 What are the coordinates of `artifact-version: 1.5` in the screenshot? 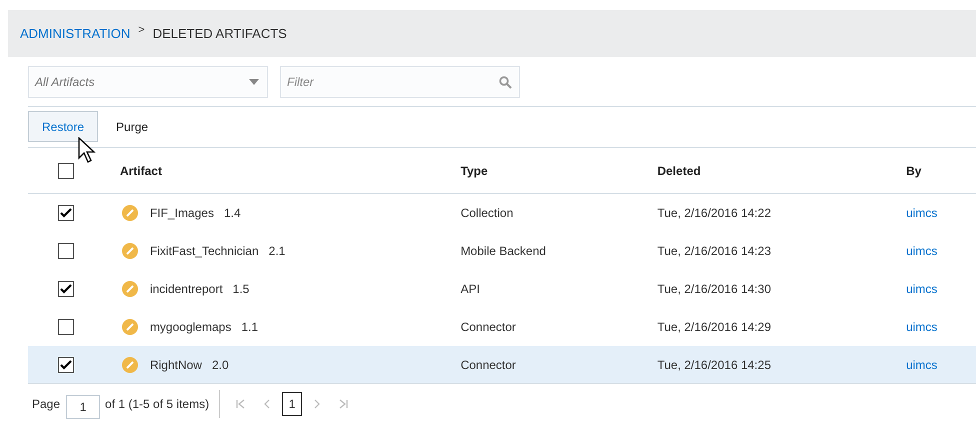 It's located at (241, 289).